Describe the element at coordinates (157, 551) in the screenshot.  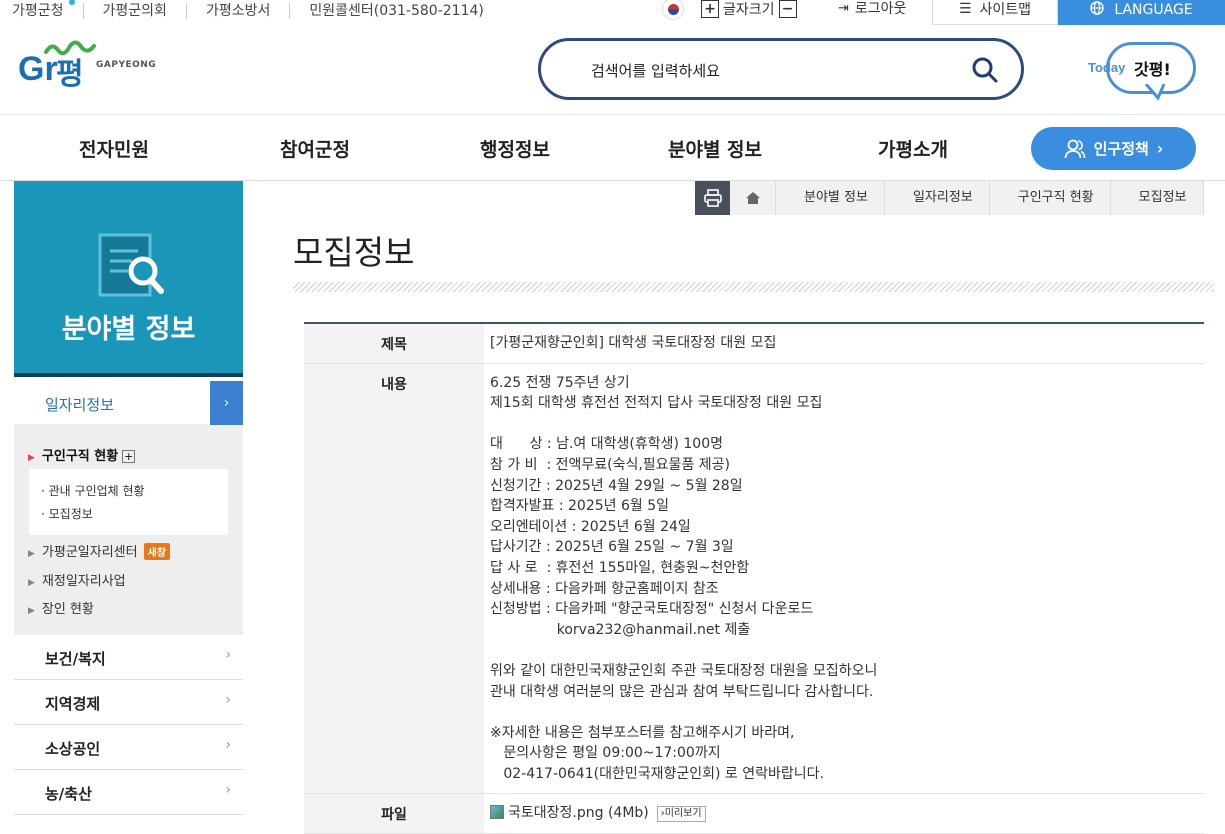
I see `new-window-badge: 새창` at that location.